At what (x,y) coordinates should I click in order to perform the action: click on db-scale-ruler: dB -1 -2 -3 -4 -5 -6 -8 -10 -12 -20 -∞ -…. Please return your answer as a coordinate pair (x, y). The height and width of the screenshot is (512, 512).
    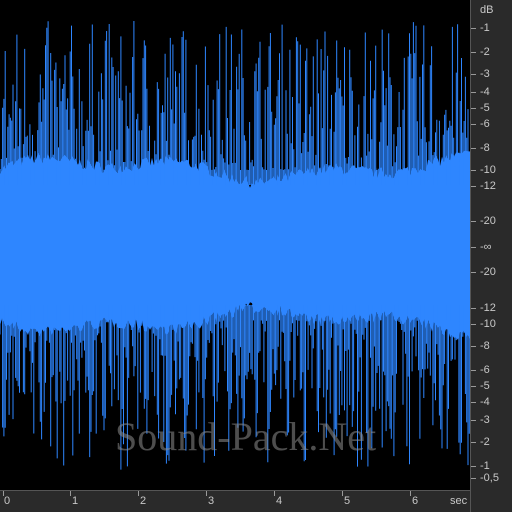
    Looking at the image, I should click on (491, 256).